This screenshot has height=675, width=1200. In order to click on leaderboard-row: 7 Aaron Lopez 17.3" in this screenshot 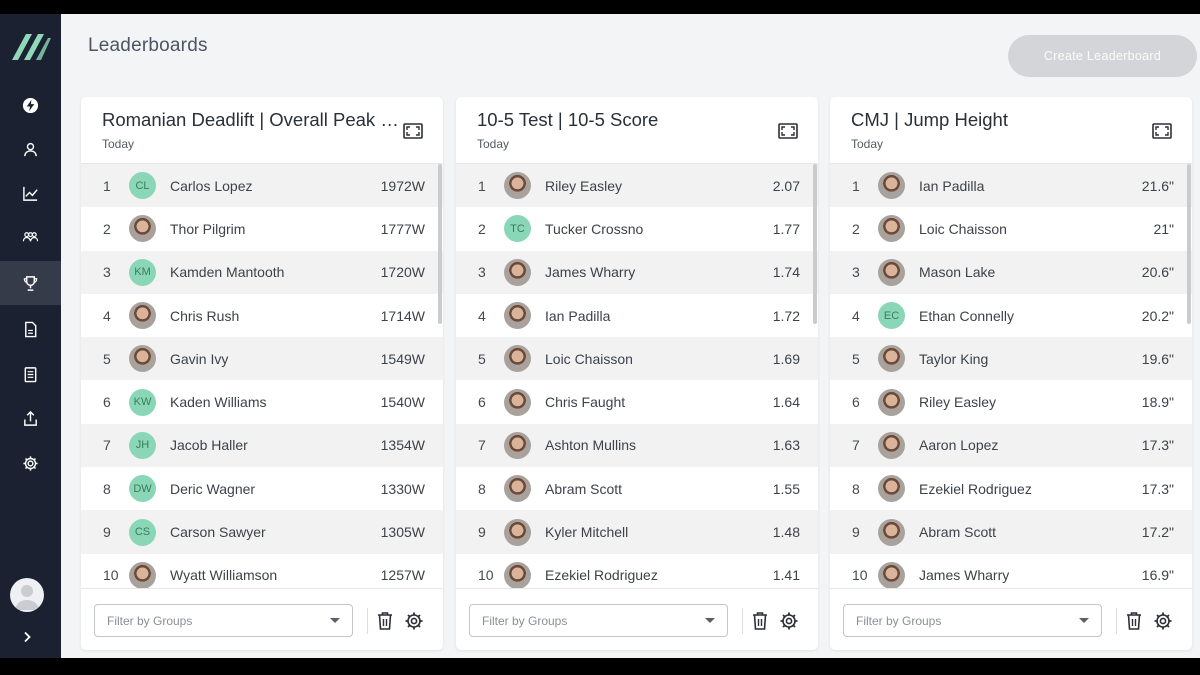, I will do `click(1011, 445)`.